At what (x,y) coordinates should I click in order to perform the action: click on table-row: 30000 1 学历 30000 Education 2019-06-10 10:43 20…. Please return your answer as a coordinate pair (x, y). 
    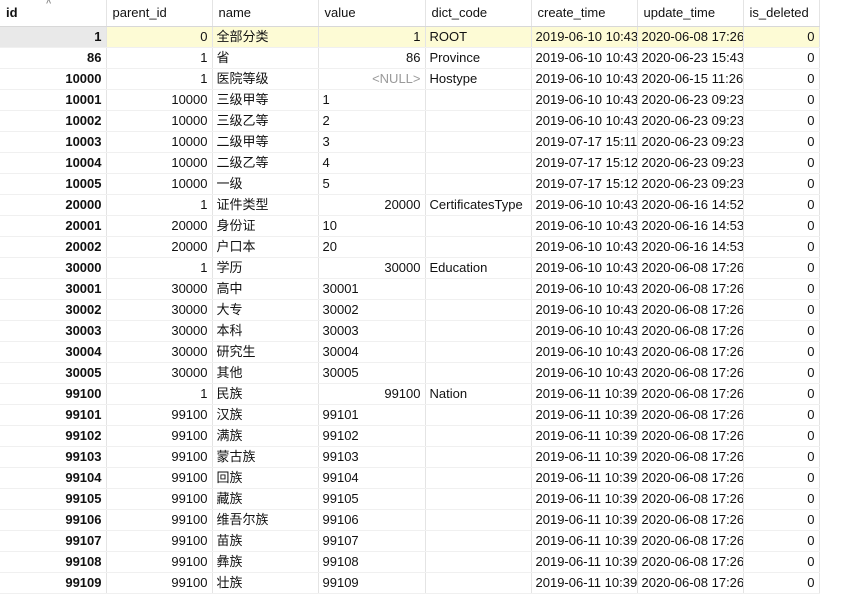
    Looking at the image, I should click on (410, 268).